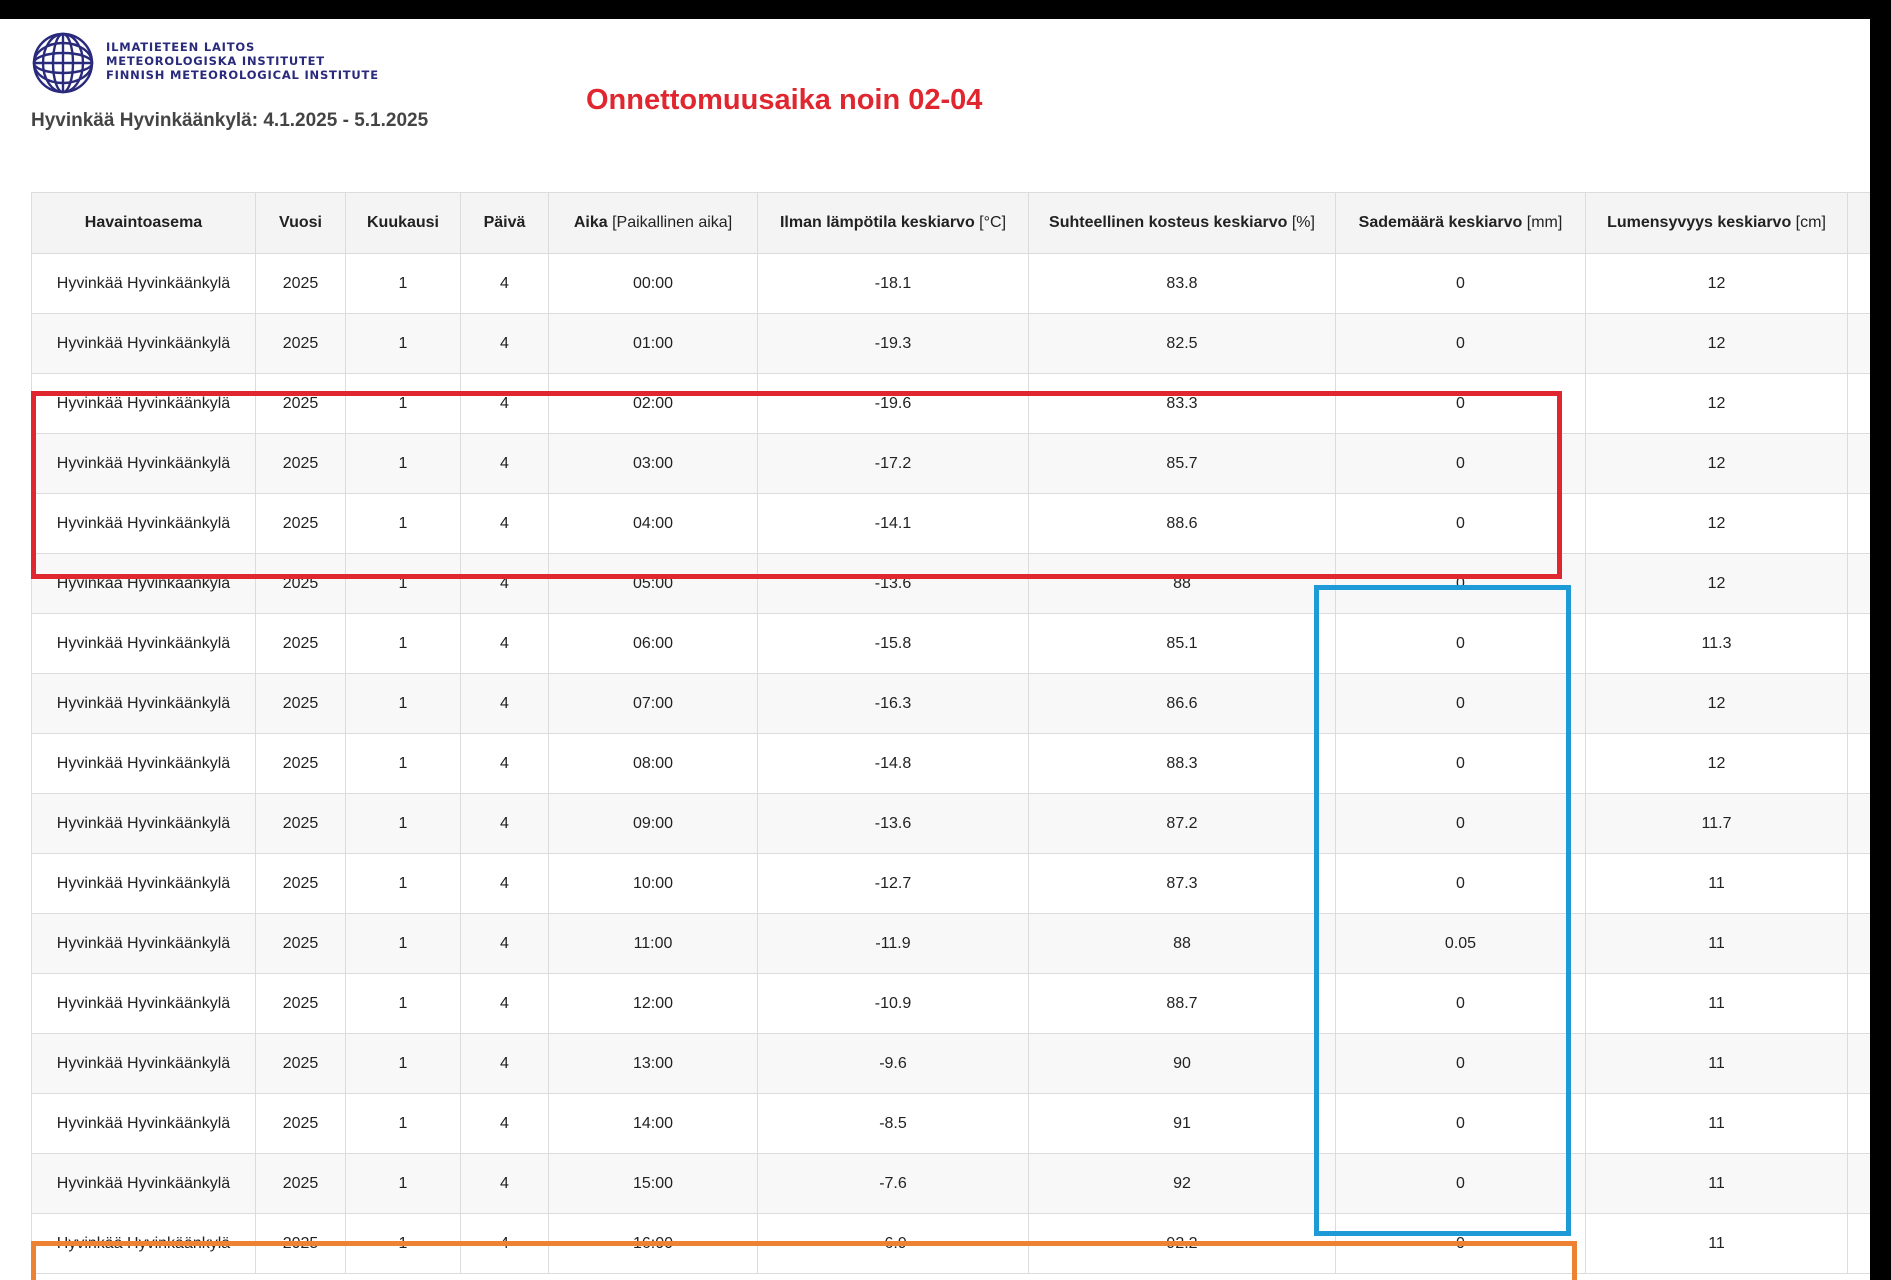 The image size is (1891, 1280). I want to click on table-cell: 13:00, so click(653, 1063).